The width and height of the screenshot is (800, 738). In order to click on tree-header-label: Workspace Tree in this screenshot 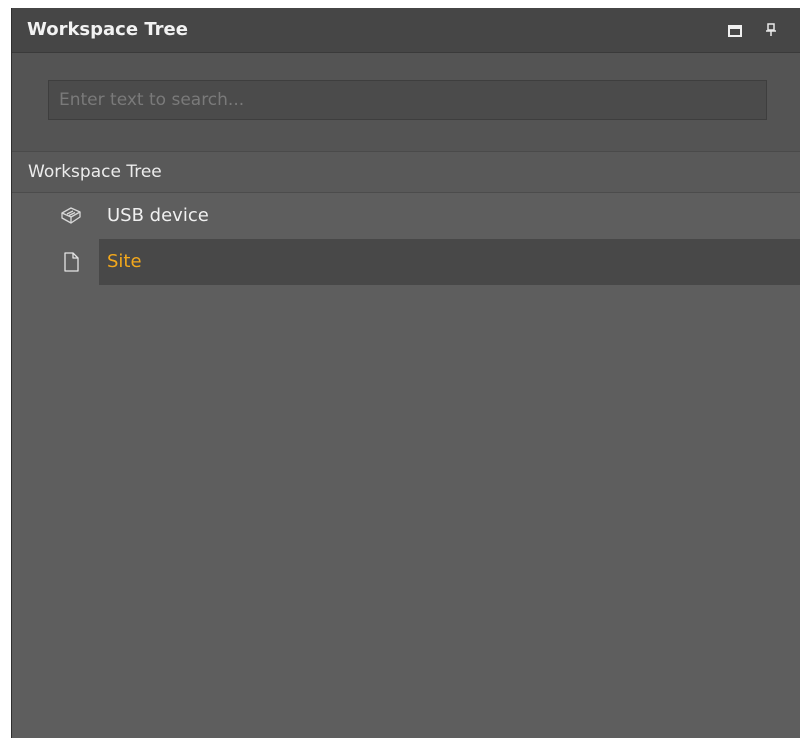, I will do `click(95, 172)`.